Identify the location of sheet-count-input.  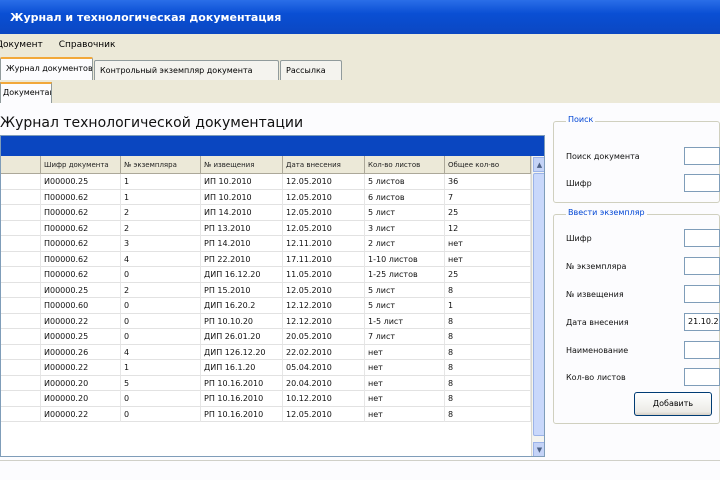
(702, 377).